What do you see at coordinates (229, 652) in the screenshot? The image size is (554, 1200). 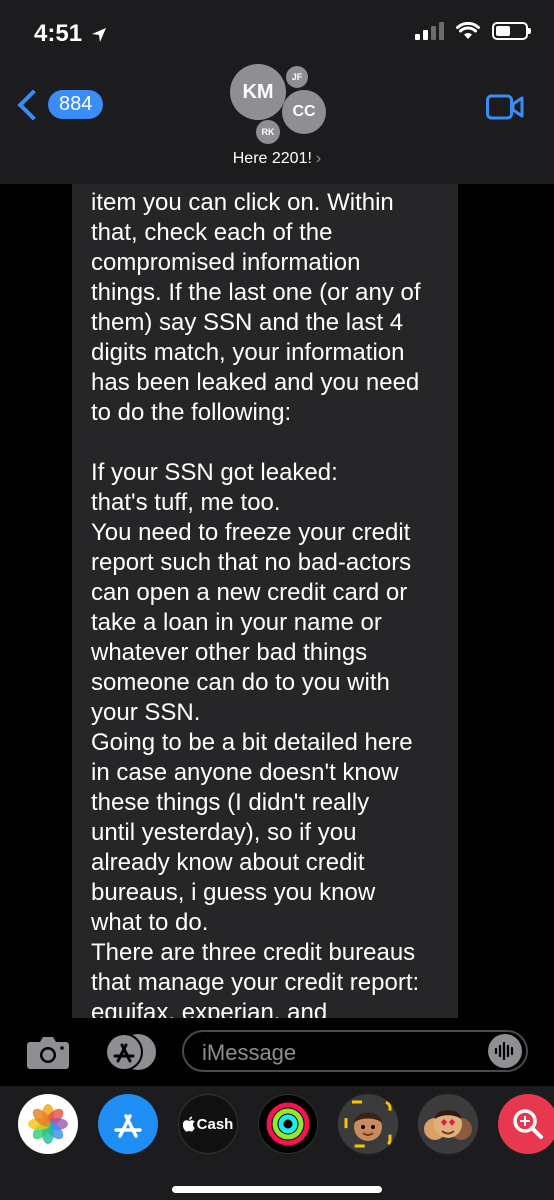 I see `message-line: whatever other bad things` at bounding box center [229, 652].